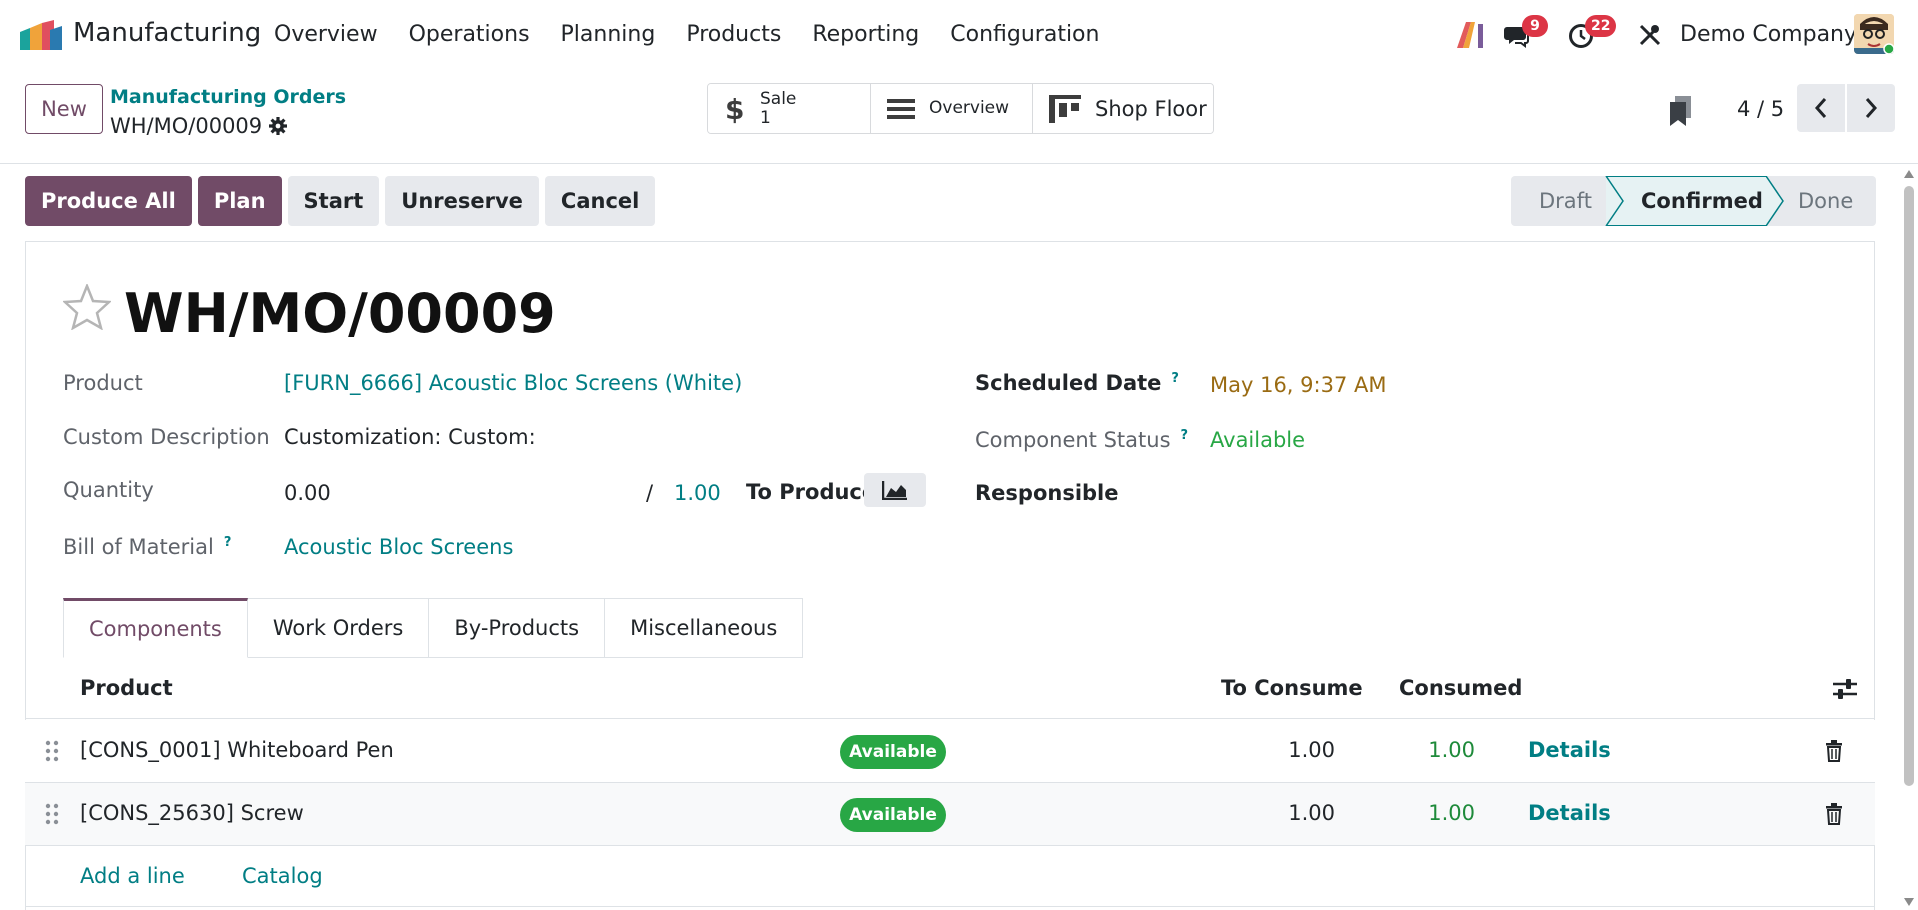 The height and width of the screenshot is (910, 1918). I want to click on plan-button: Plan, so click(239, 201).